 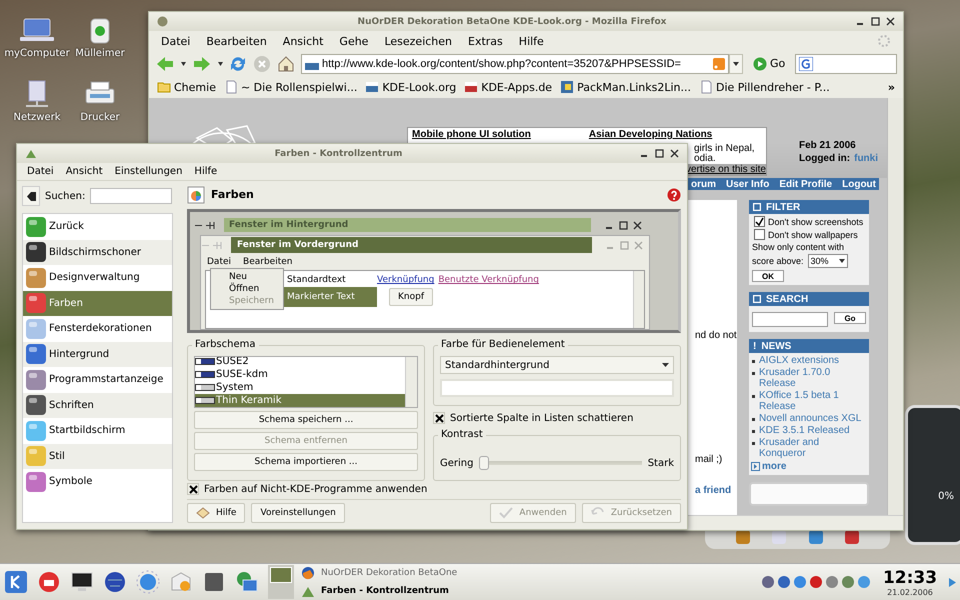 I want to click on news-link: KOffice 1.5 beta 1 Release, so click(x=812, y=401).